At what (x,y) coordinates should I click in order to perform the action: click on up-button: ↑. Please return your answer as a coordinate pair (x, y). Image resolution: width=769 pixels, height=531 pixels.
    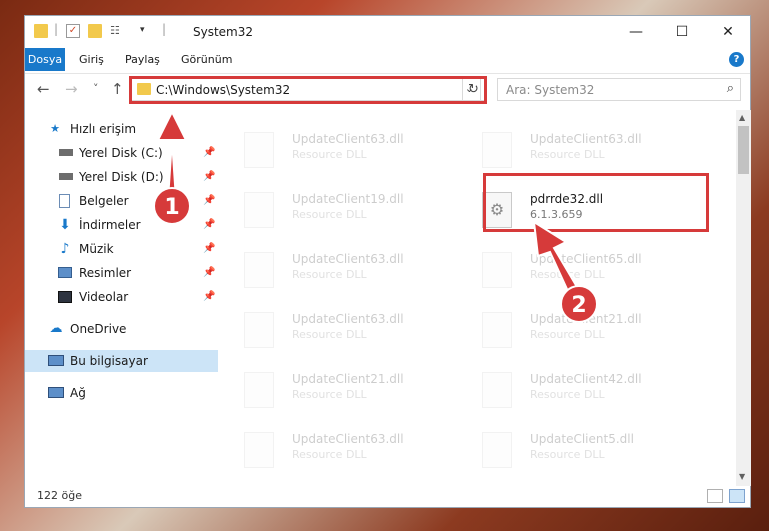
    Looking at the image, I should click on (117, 89).